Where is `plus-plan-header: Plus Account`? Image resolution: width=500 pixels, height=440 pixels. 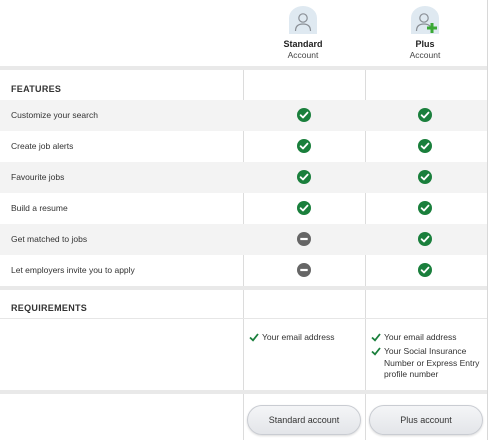 plus-plan-header: Plus Account is located at coordinates (425, 33).